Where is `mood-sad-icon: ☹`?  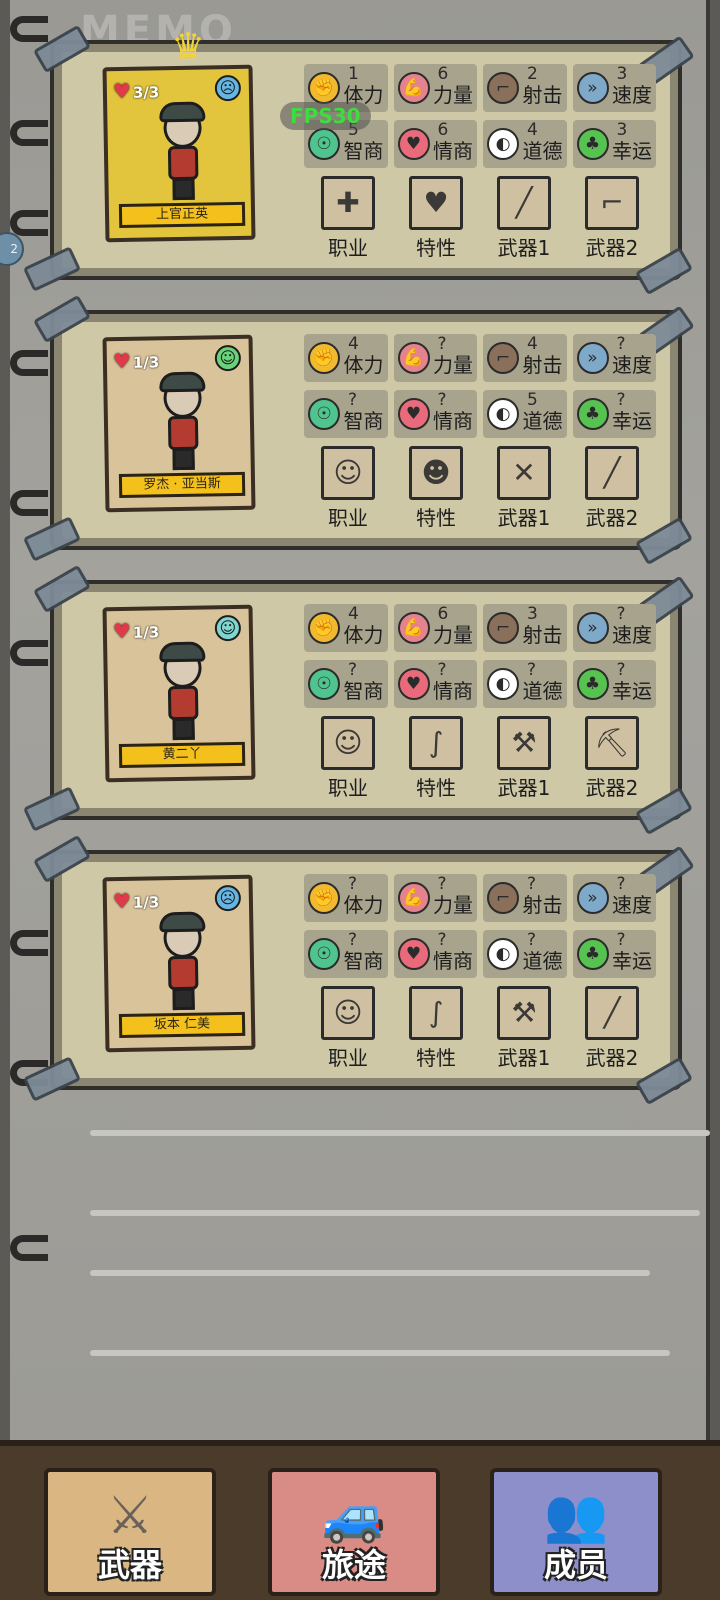
mood-sad-icon: ☹ is located at coordinates (228, 88).